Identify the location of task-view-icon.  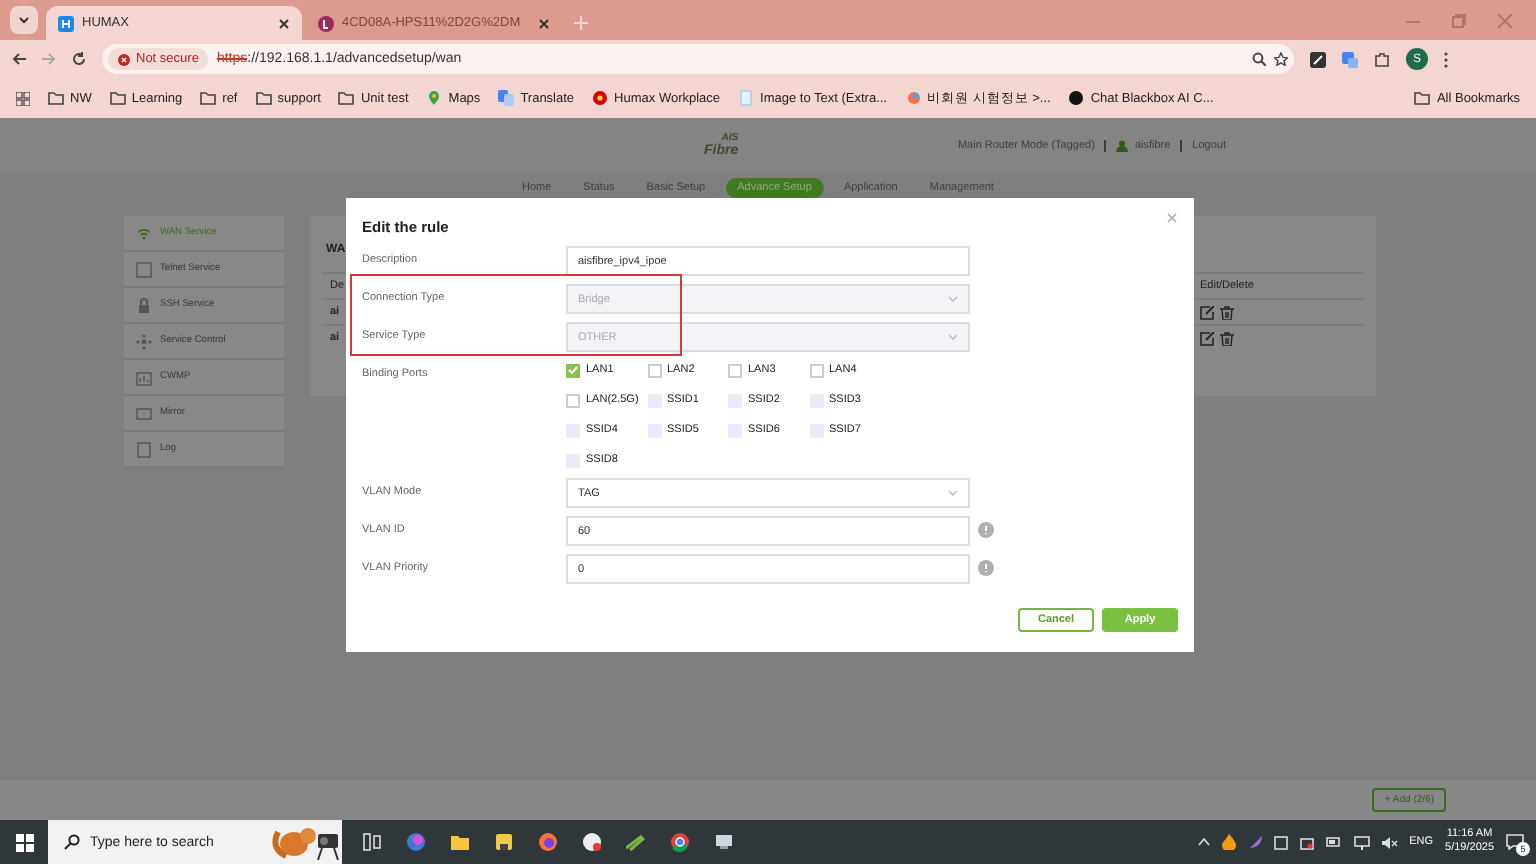
(372, 842).